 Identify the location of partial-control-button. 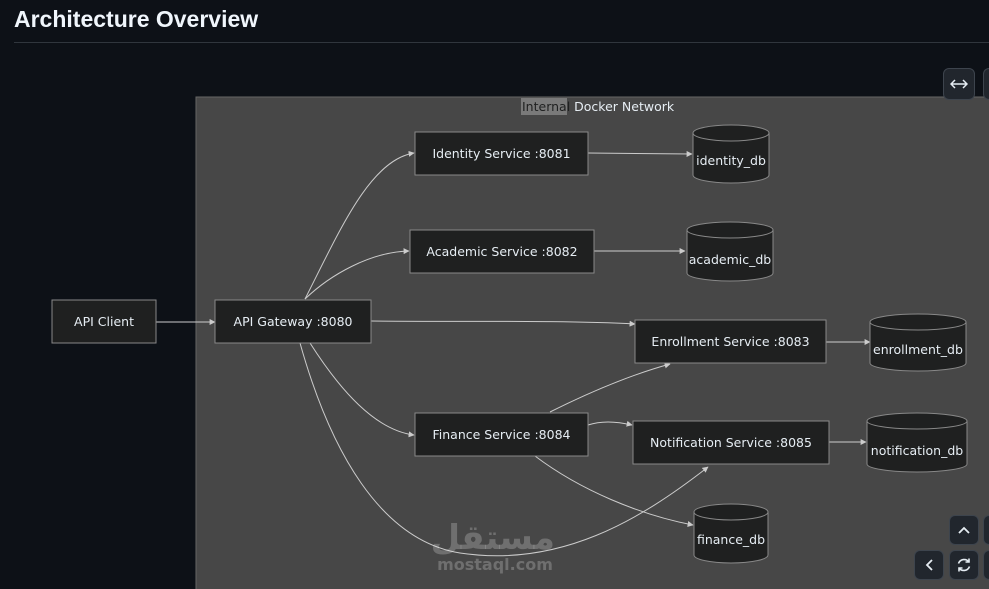
(986, 84).